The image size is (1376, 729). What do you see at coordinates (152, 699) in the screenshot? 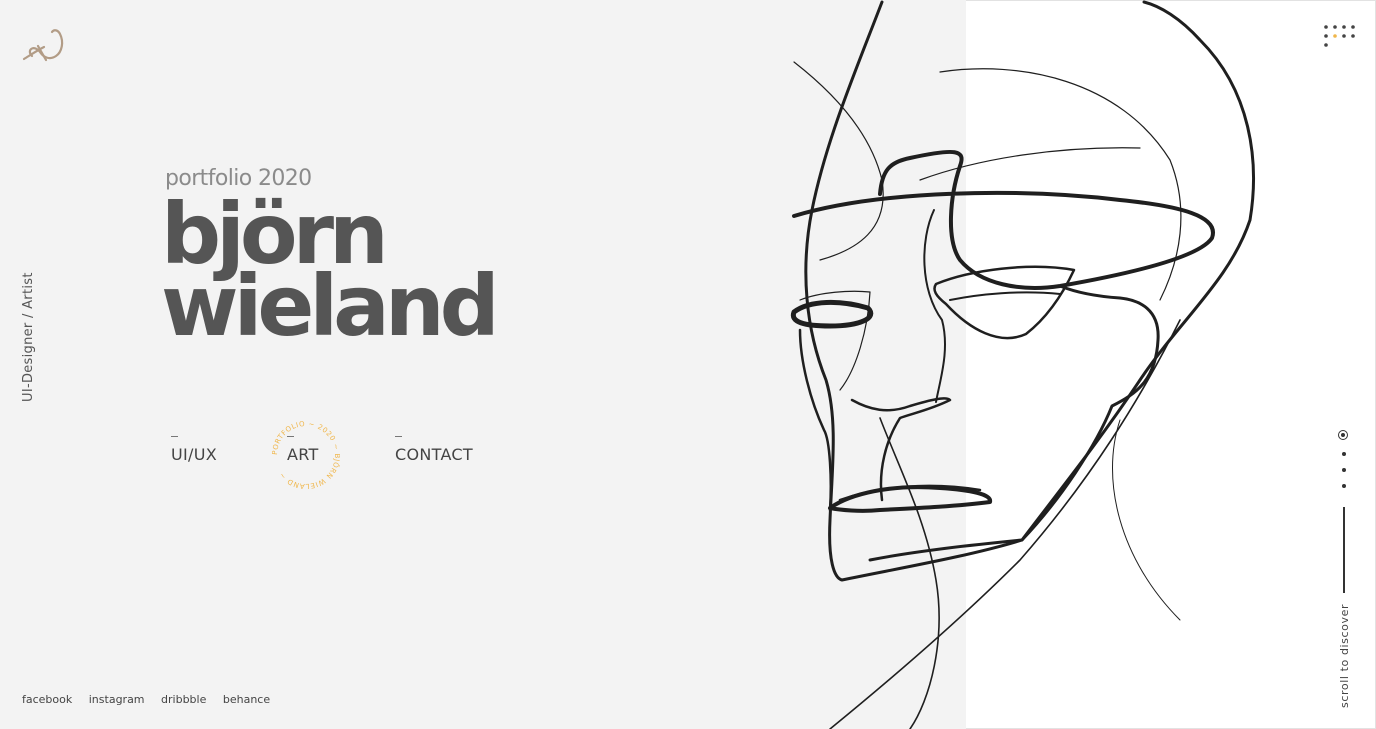
I see `social-links: facebook instagram dribbble behance` at bounding box center [152, 699].